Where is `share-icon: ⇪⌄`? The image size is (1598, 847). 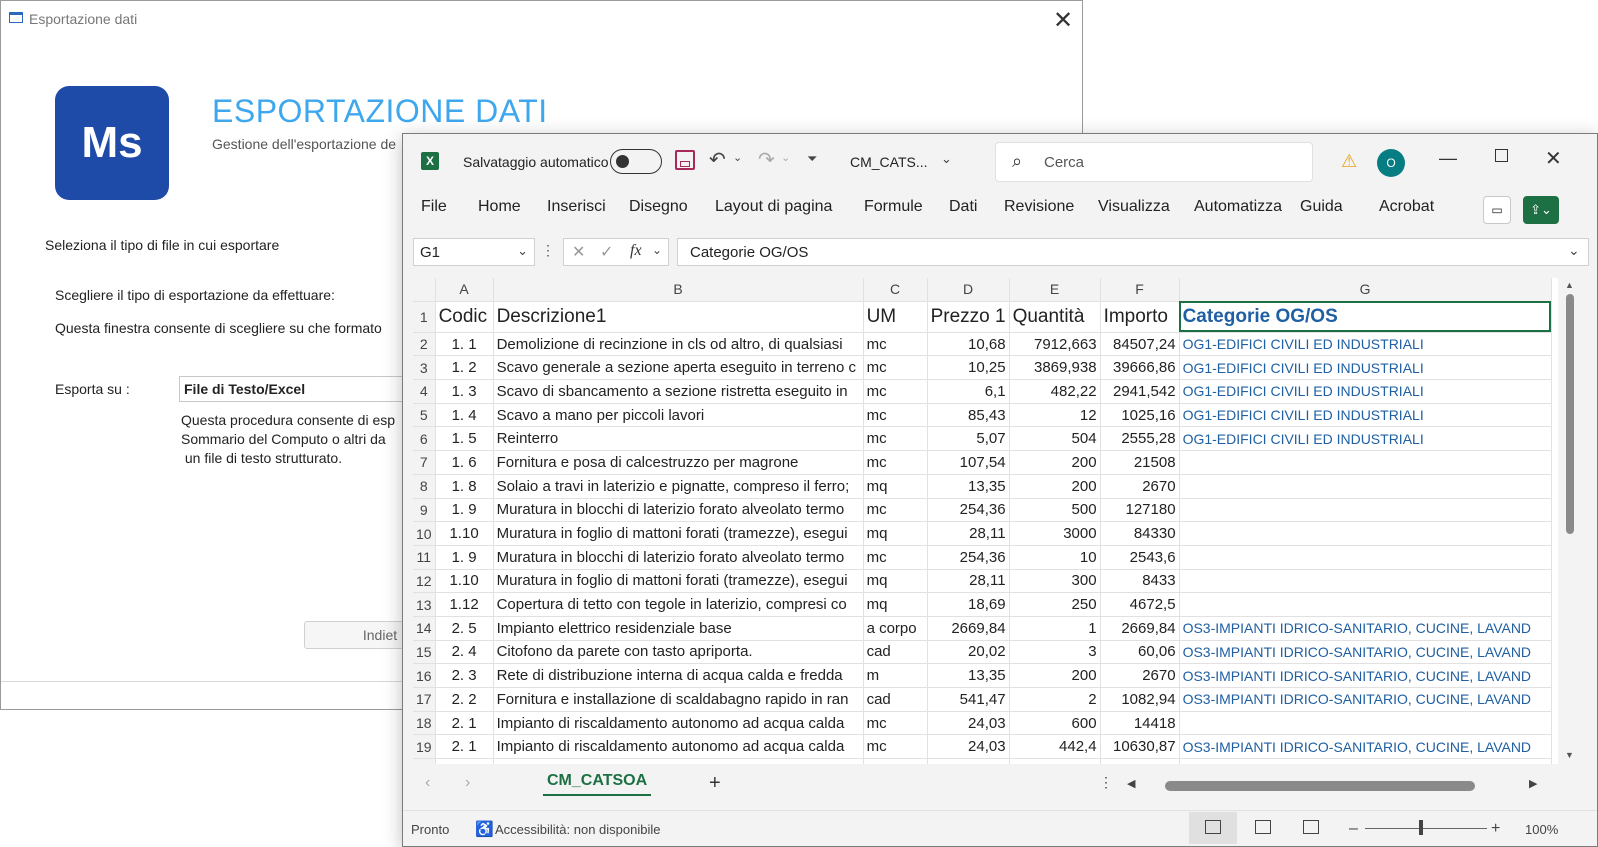
share-icon: ⇪⌄ is located at coordinates (1541, 210).